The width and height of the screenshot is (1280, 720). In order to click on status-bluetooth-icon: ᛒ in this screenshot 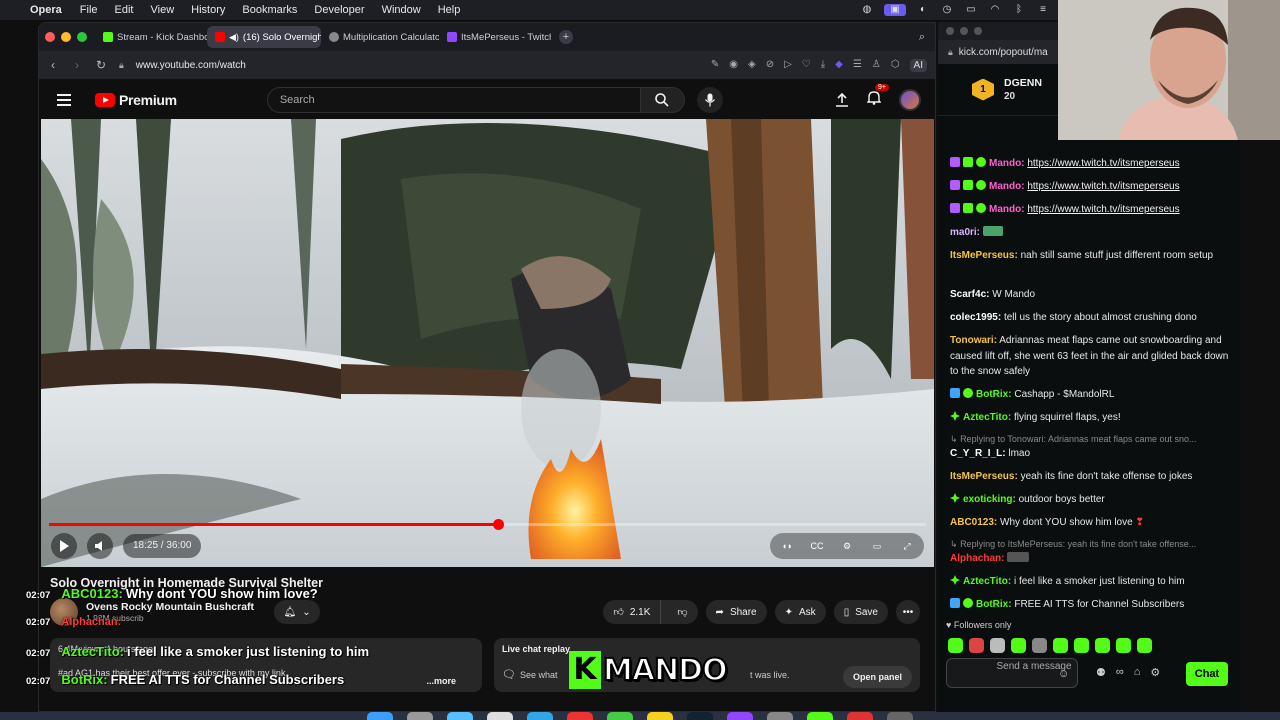, I will do `click(1019, 10)`.